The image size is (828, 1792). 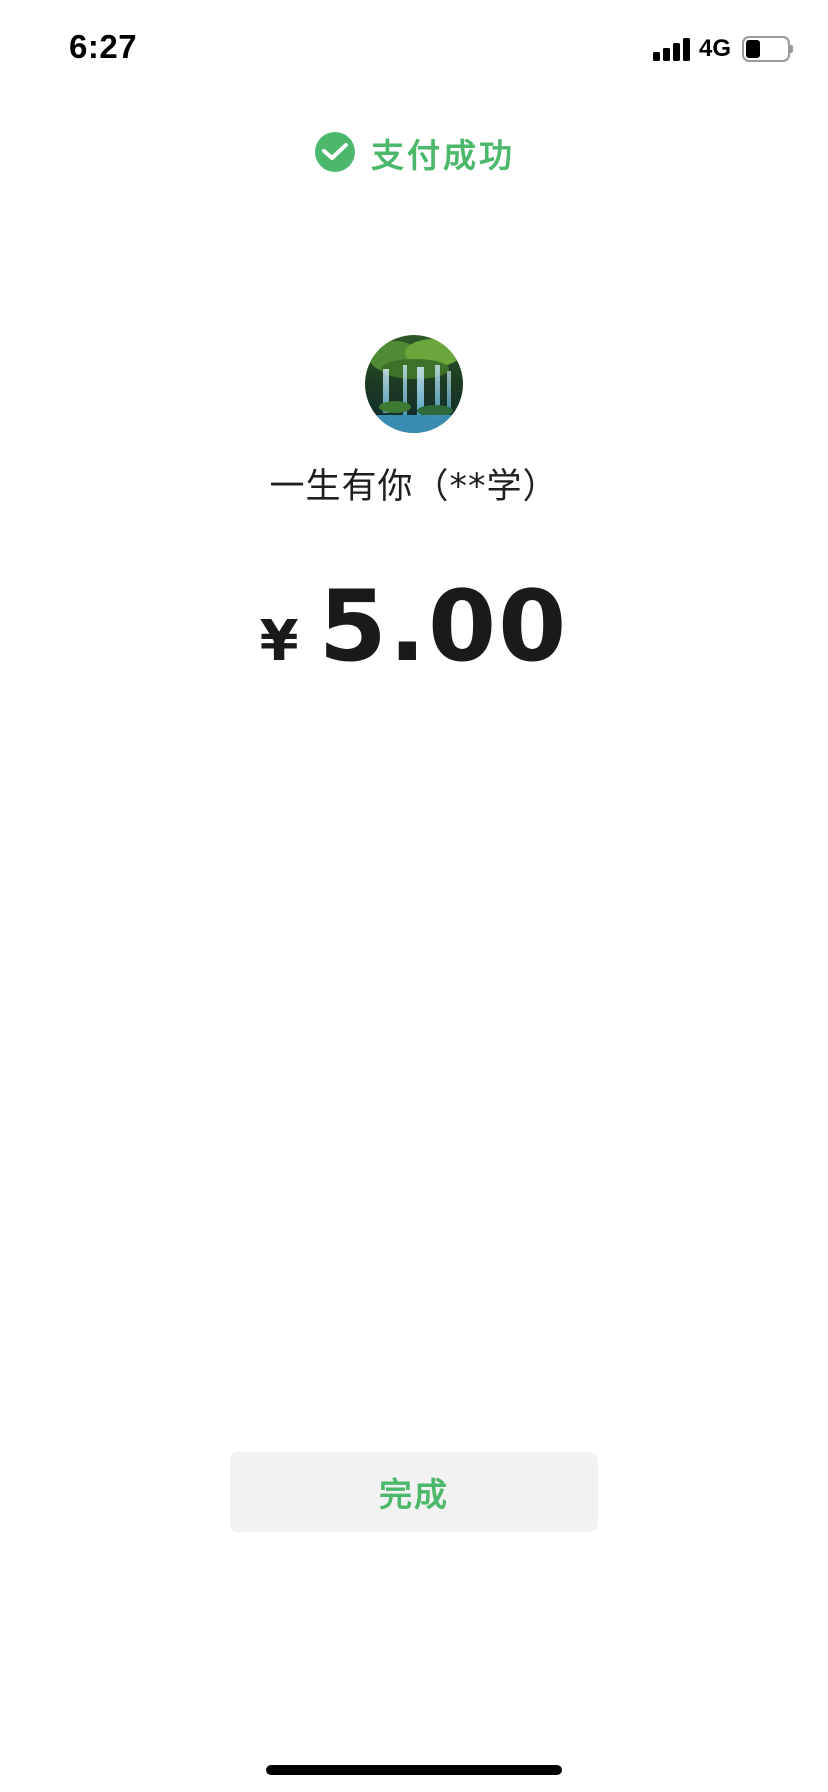 What do you see at coordinates (414, 50) in the screenshot?
I see `status-bar: 6:27 4G` at bounding box center [414, 50].